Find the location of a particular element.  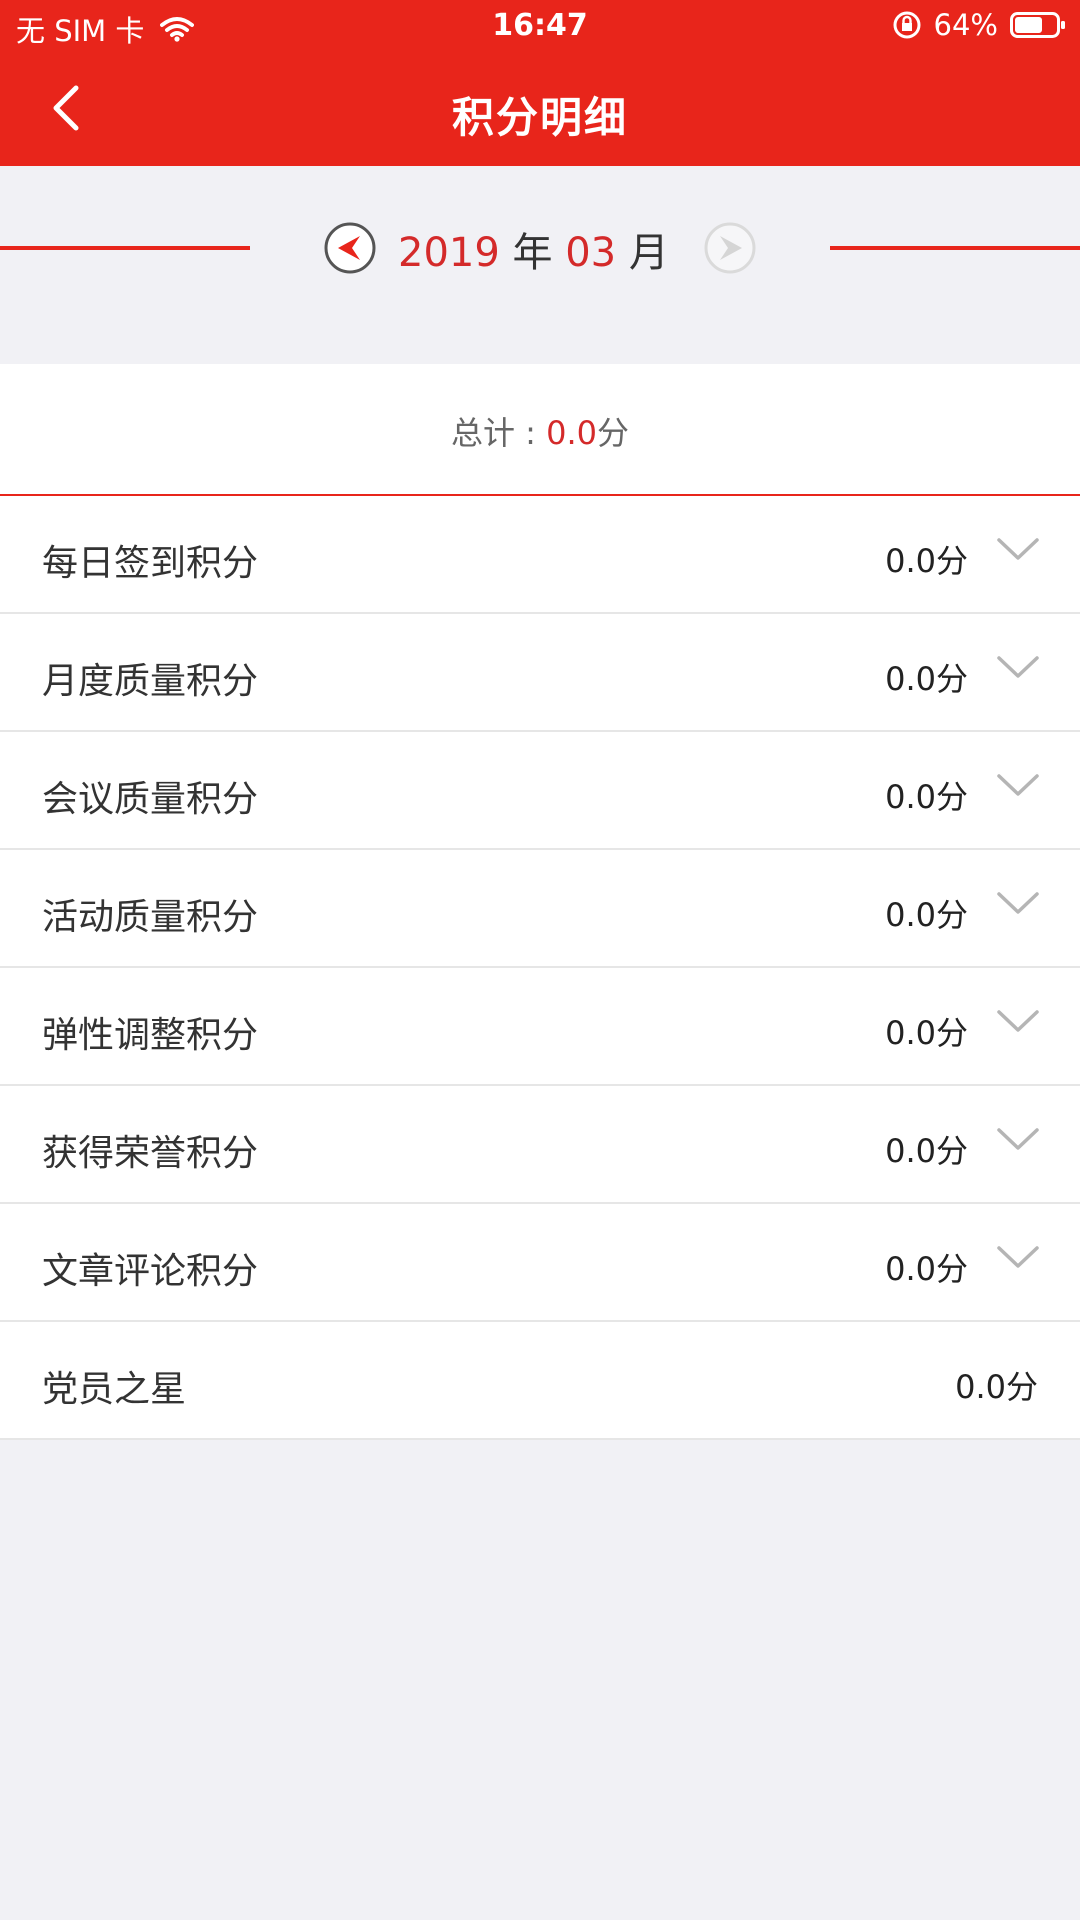

list-item-flexible-adjustment: 弹性调整积分 0.0分 is located at coordinates (540, 1027).